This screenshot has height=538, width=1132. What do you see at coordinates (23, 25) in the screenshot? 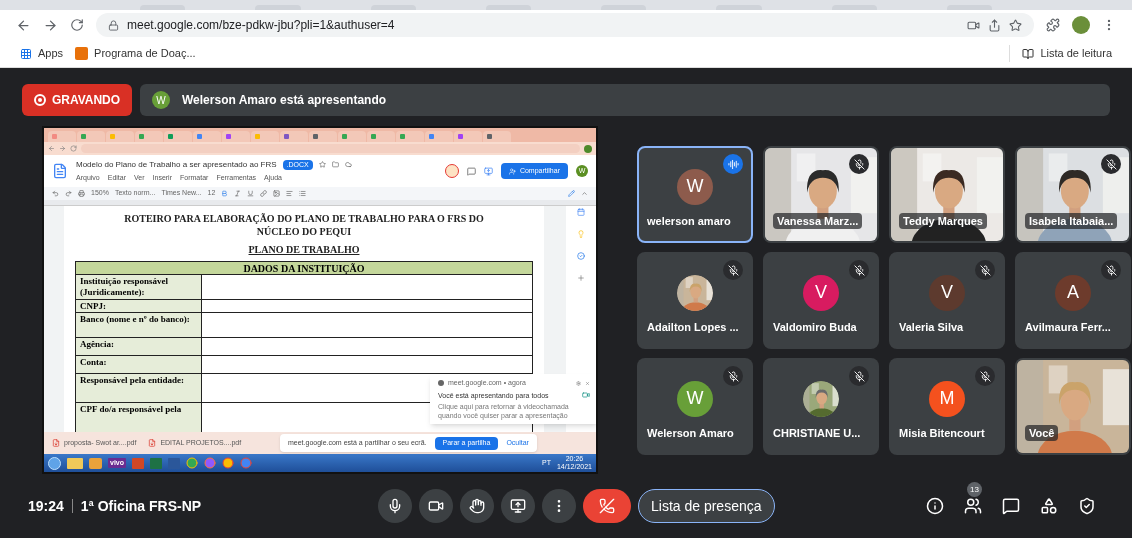
I see `back-icon` at bounding box center [23, 25].